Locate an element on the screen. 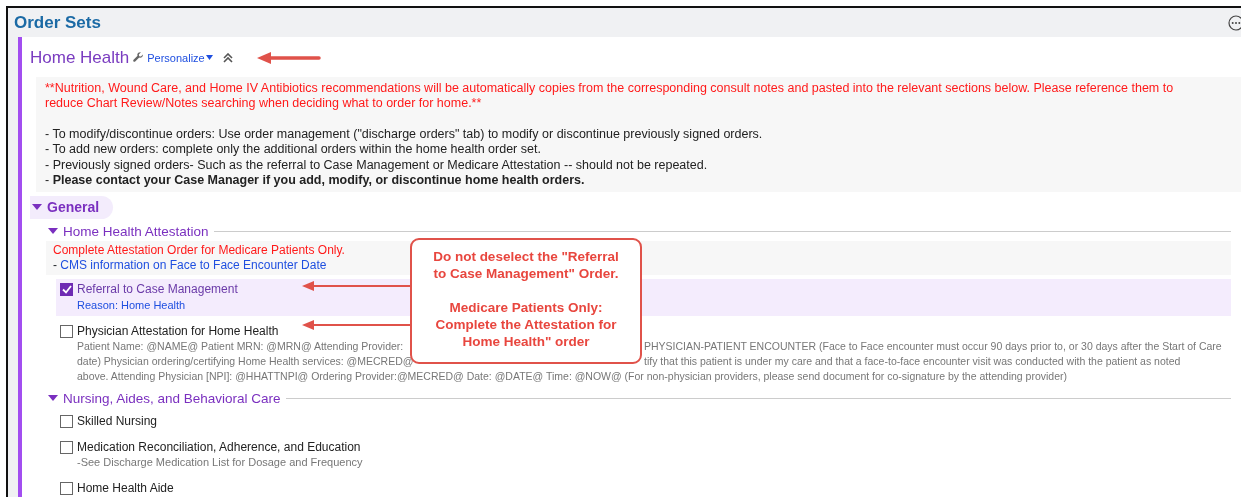 The image size is (1241, 497). order-label: Medication Reconciliation, Adherence, and Education is located at coordinates (219, 447).